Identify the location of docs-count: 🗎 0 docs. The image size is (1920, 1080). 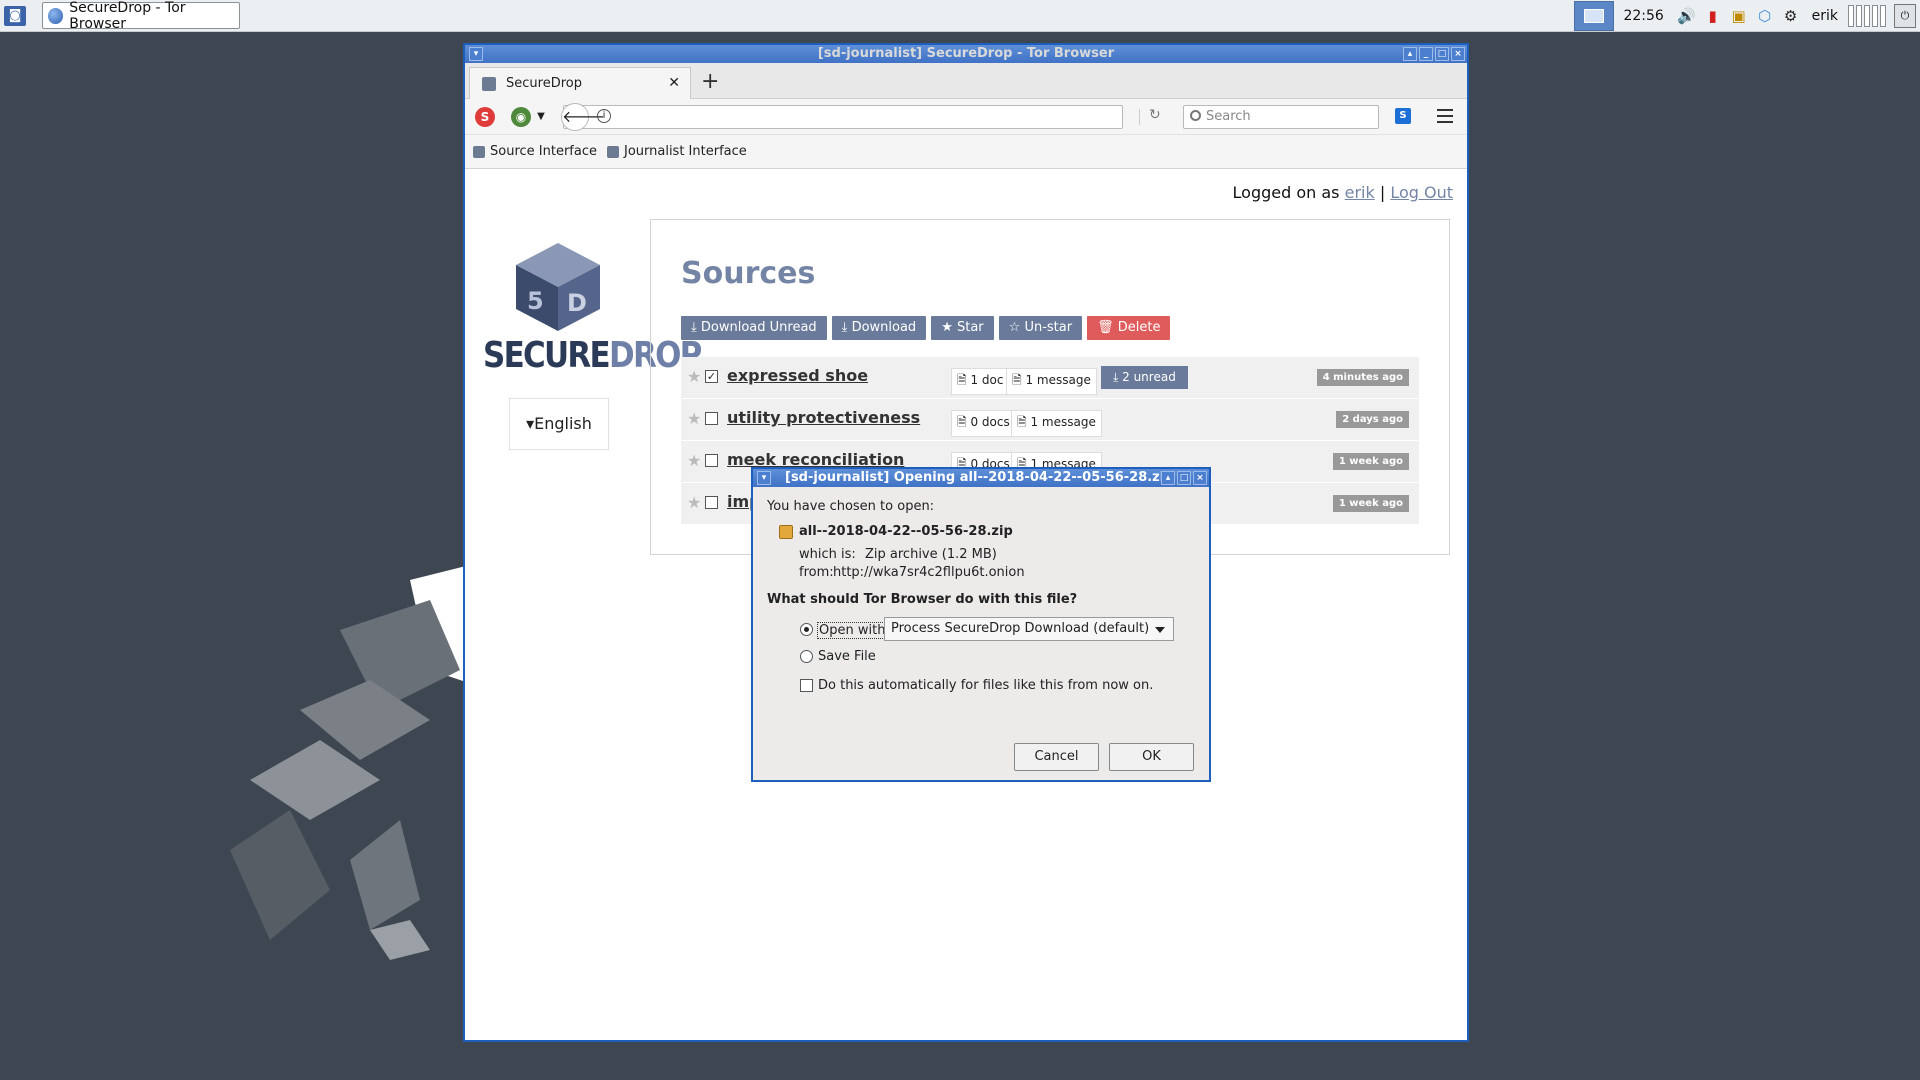
(983, 423).